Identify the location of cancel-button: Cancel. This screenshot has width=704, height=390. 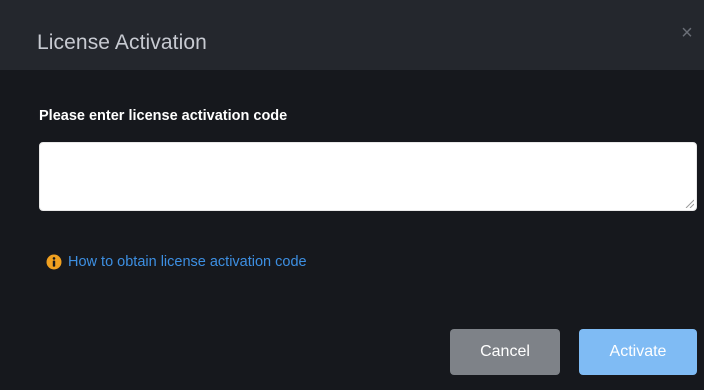
(505, 352).